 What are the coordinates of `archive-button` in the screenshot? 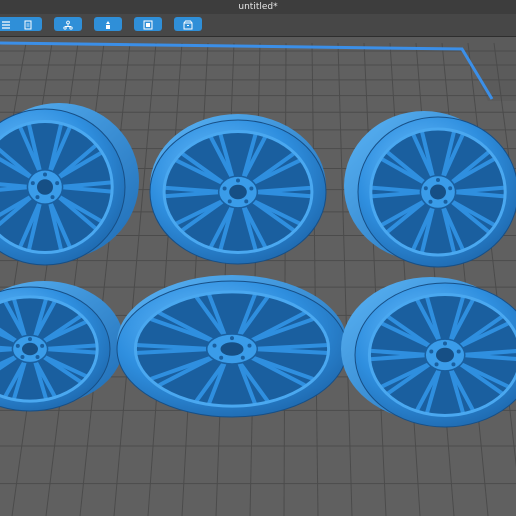 It's located at (188, 24).